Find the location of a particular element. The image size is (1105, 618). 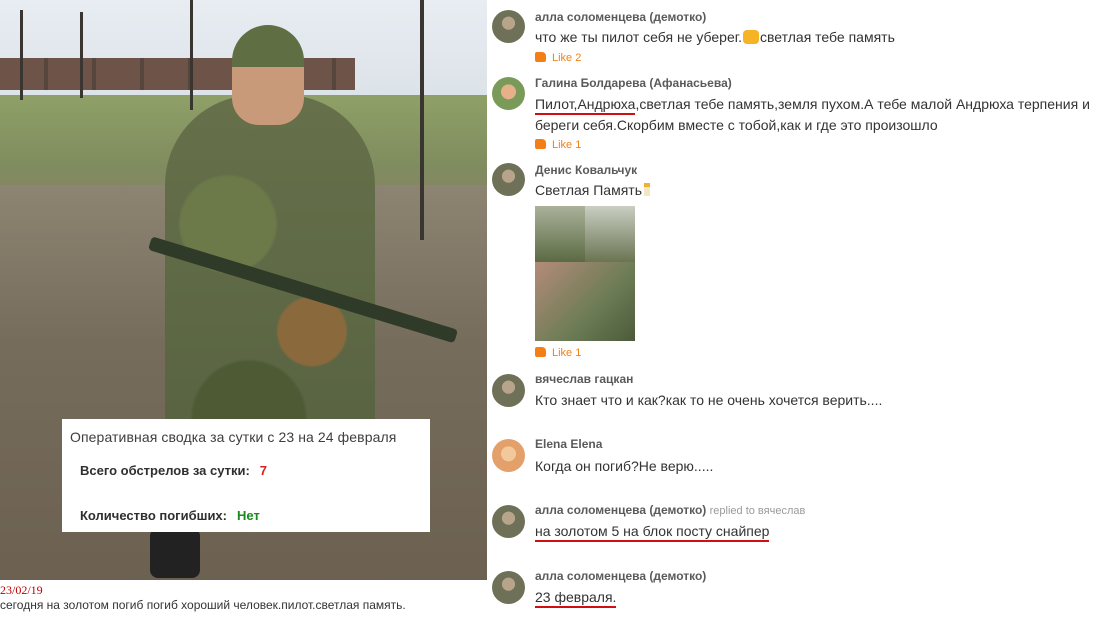

underlined-text: 23 февраля. is located at coordinates (576, 598).